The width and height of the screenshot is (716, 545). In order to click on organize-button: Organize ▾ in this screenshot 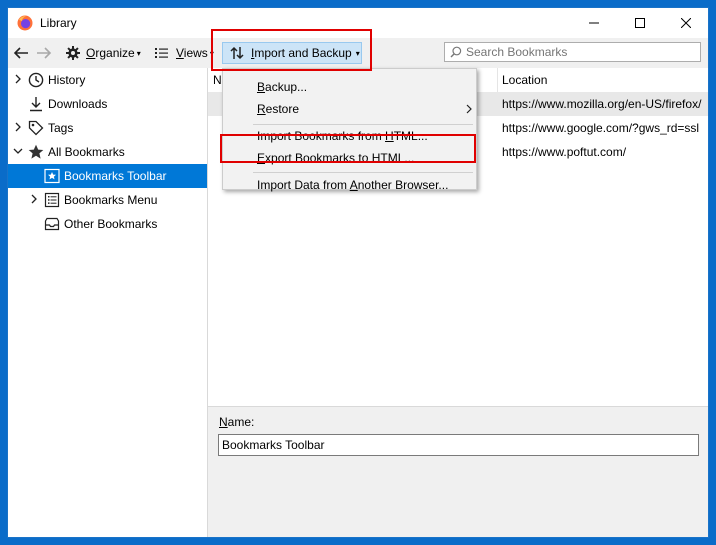, I will do `click(103, 53)`.